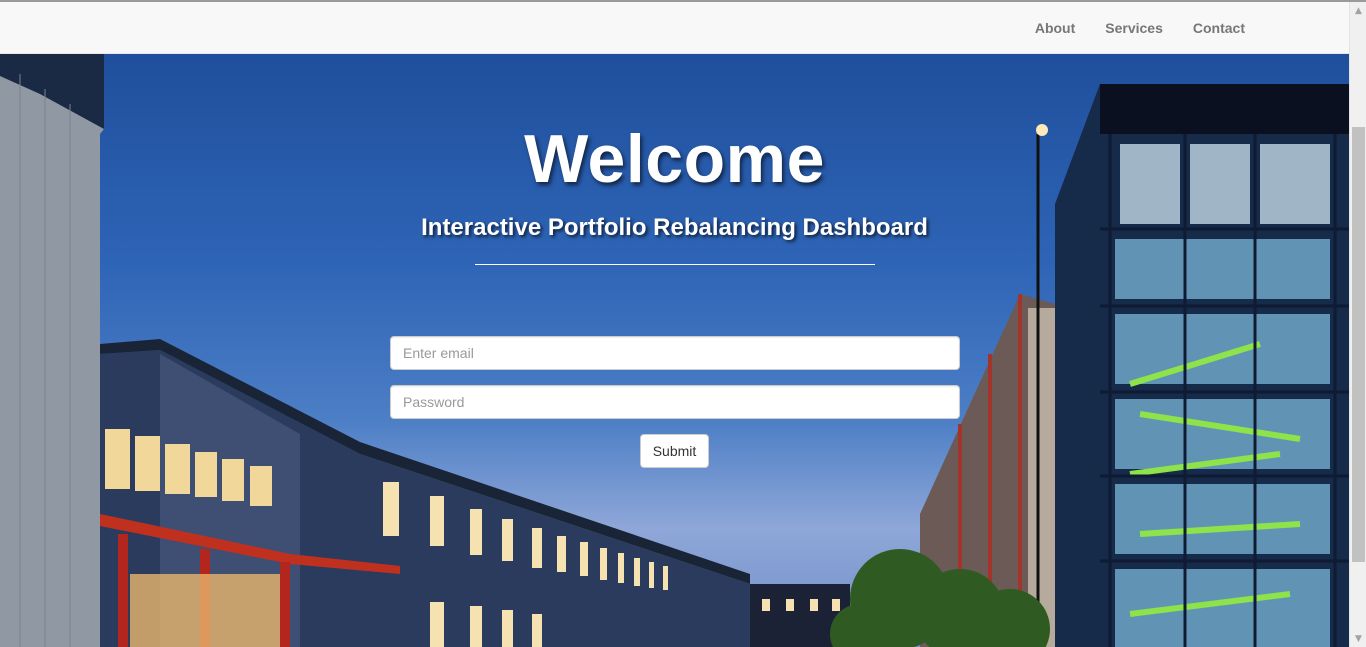 The width and height of the screenshot is (1366, 647). Describe the element at coordinates (674, 28) in the screenshot. I see `navbar: About Services Contact` at that location.